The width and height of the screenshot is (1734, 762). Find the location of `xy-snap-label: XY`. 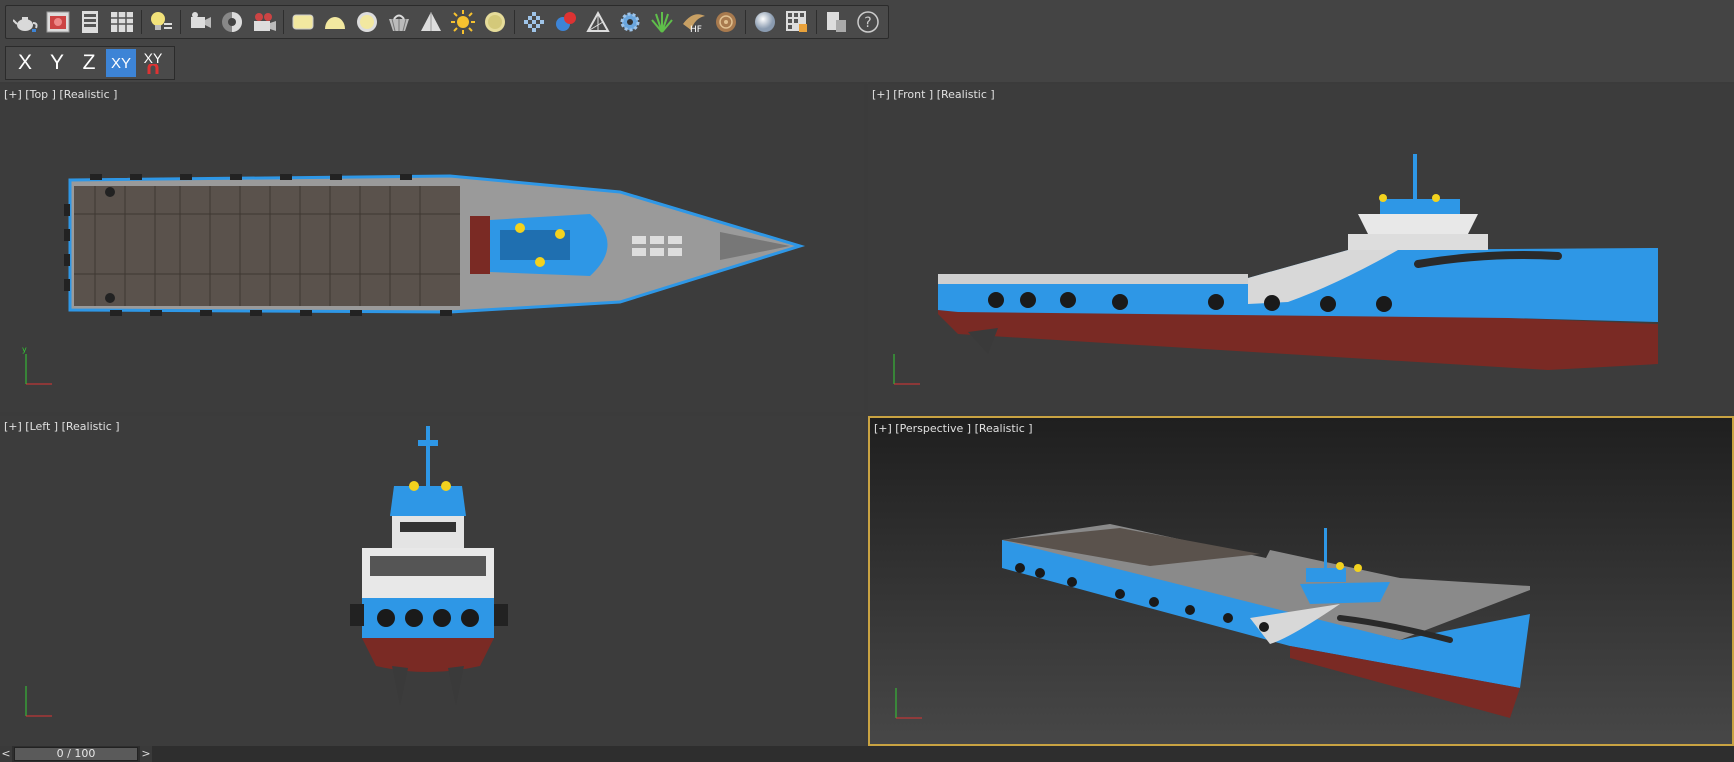

xy-snap-label: XY is located at coordinates (153, 58).